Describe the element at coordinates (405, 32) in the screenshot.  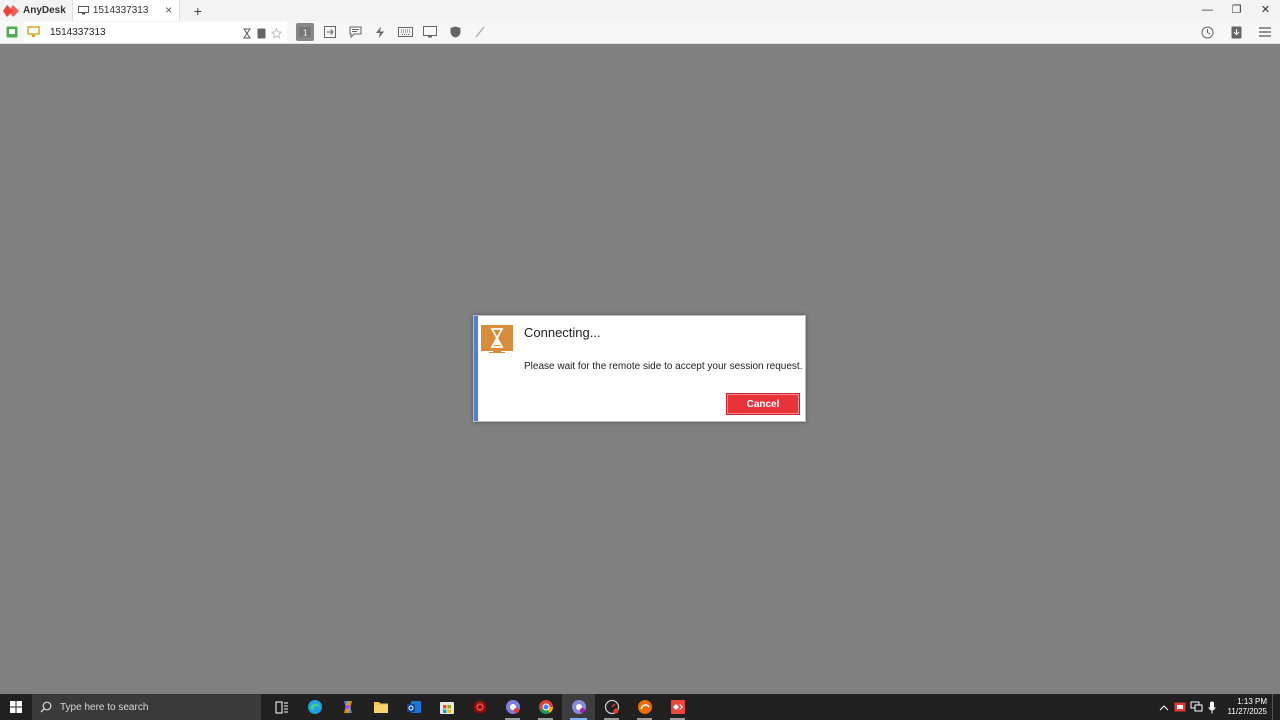
I see `keyboard-icon` at that location.